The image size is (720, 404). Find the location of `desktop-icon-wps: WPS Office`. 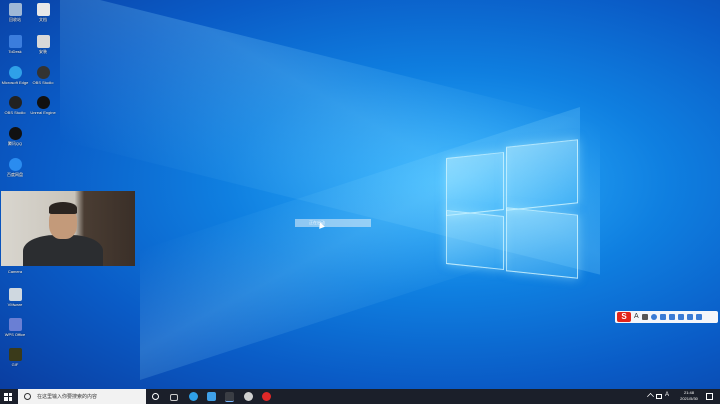

desktop-icon-wps: WPS Office is located at coordinates (15, 327).